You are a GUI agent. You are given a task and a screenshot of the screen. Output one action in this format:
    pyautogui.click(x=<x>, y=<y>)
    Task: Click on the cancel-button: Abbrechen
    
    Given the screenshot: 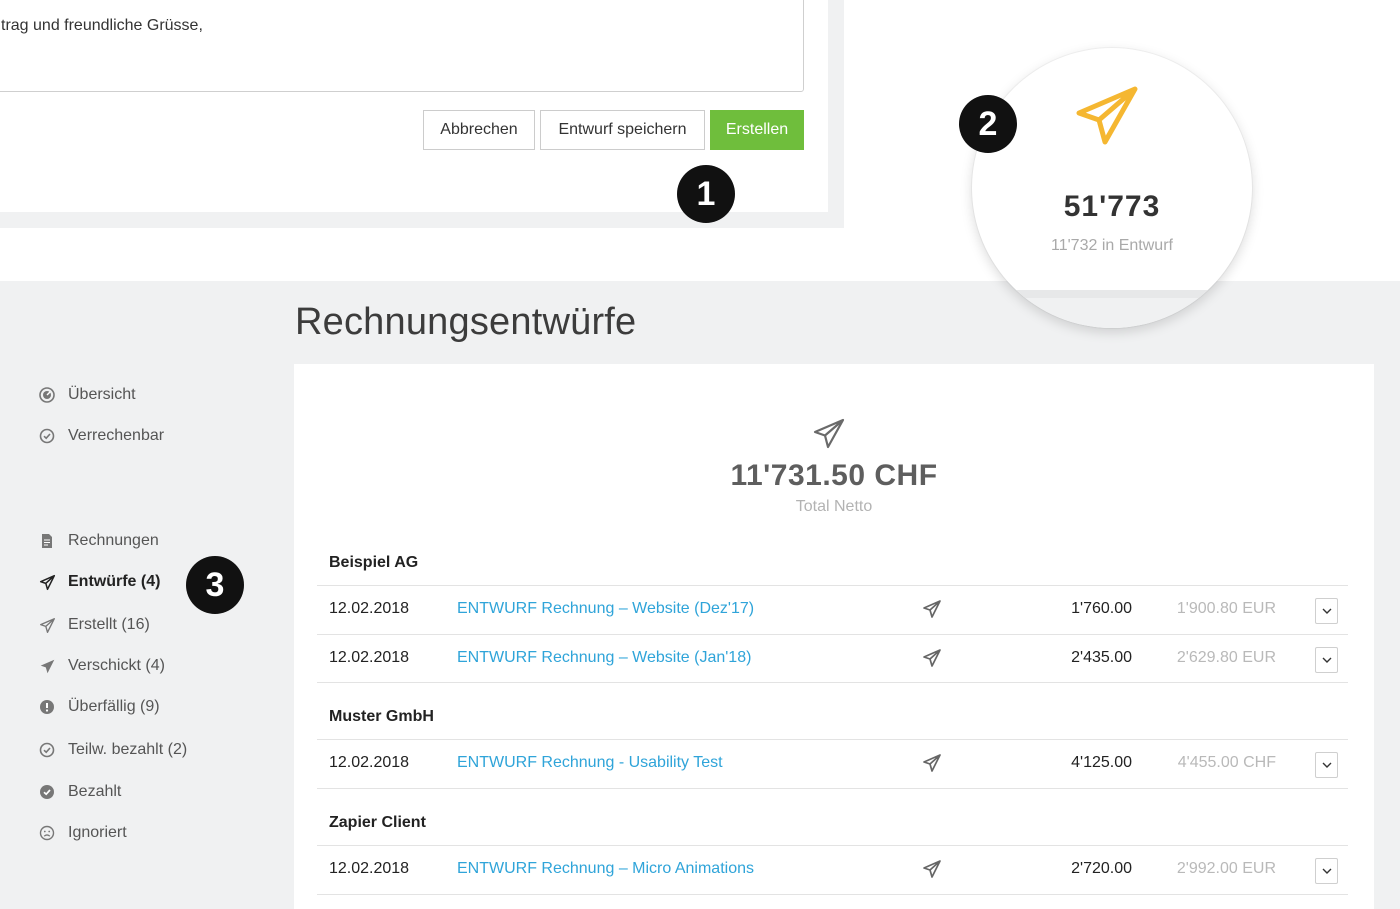 What is the action you would take?
    pyautogui.click(x=479, y=130)
    